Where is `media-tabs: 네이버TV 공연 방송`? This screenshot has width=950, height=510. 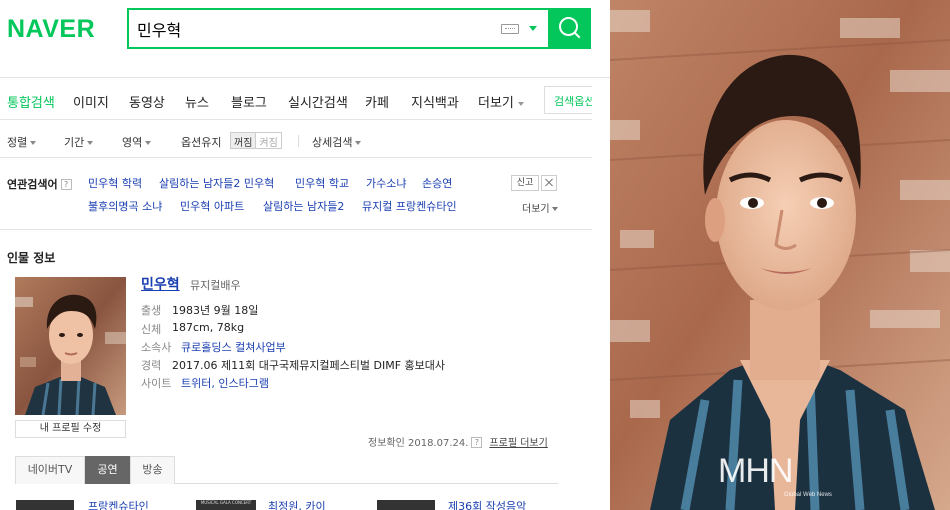
media-tabs: 네이버TV 공연 방송 is located at coordinates (286, 470).